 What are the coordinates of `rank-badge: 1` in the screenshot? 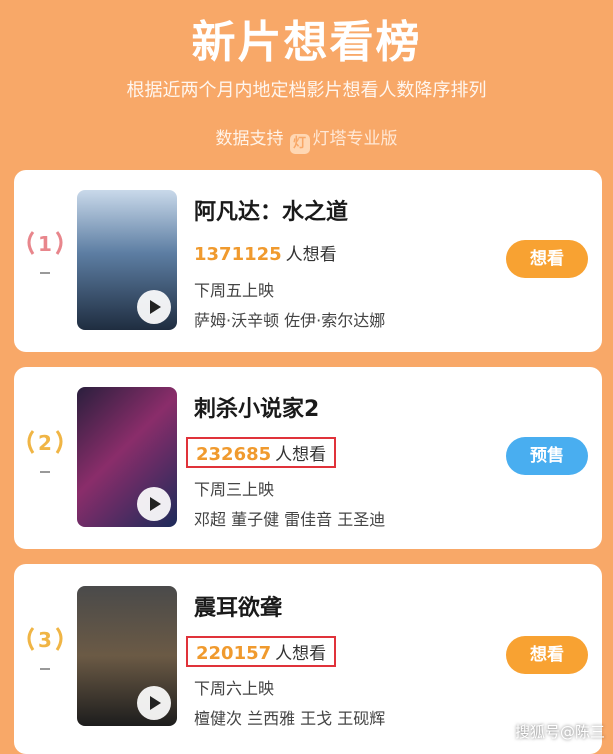 It's located at (45, 251).